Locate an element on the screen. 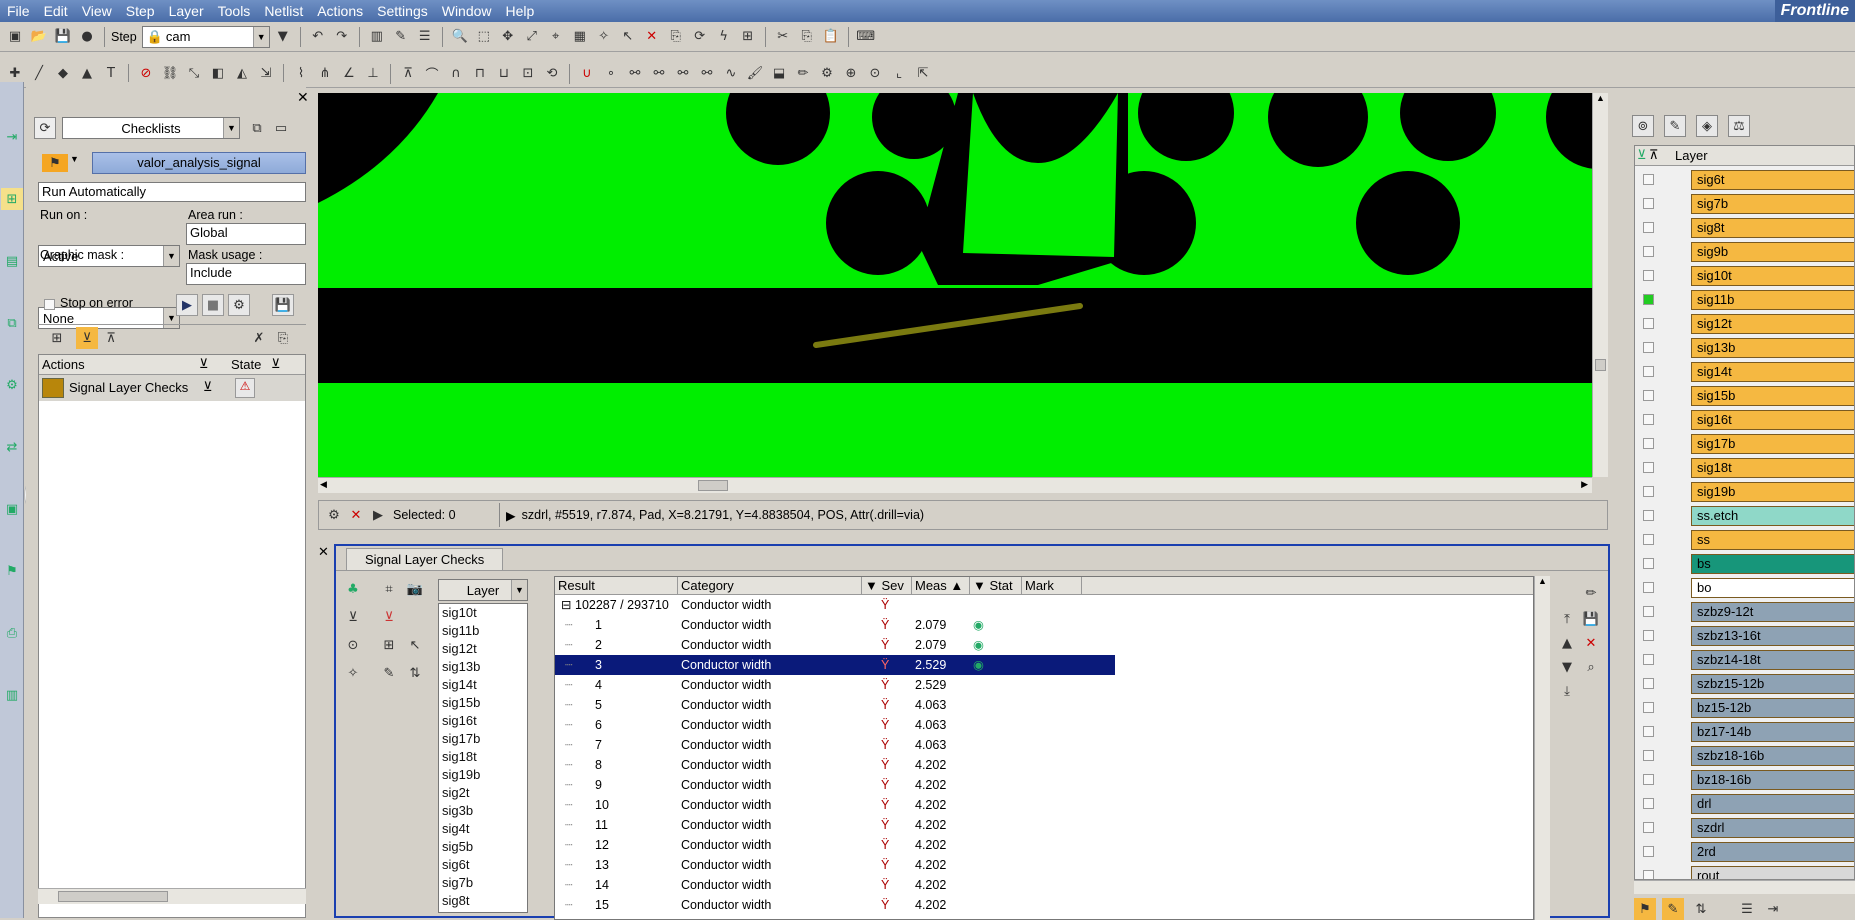 The image size is (1855, 920). move-layers-icon: ⇅ is located at coordinates (415, 673).